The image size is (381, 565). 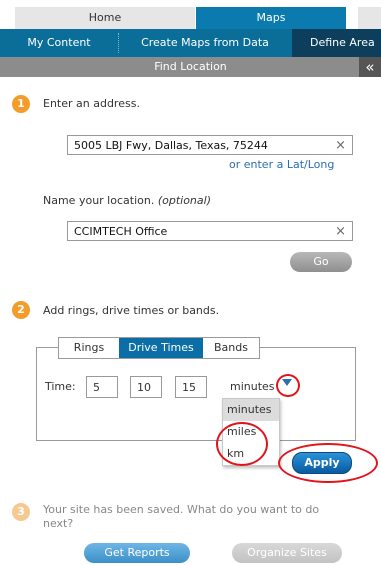 What do you see at coordinates (91, 103) in the screenshot?
I see `step-1-prompt: Enter an address.` at bounding box center [91, 103].